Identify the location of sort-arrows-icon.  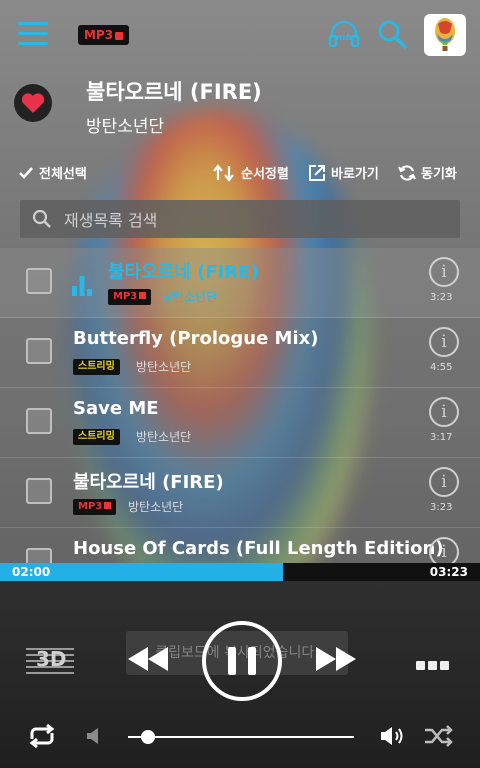
(223, 172).